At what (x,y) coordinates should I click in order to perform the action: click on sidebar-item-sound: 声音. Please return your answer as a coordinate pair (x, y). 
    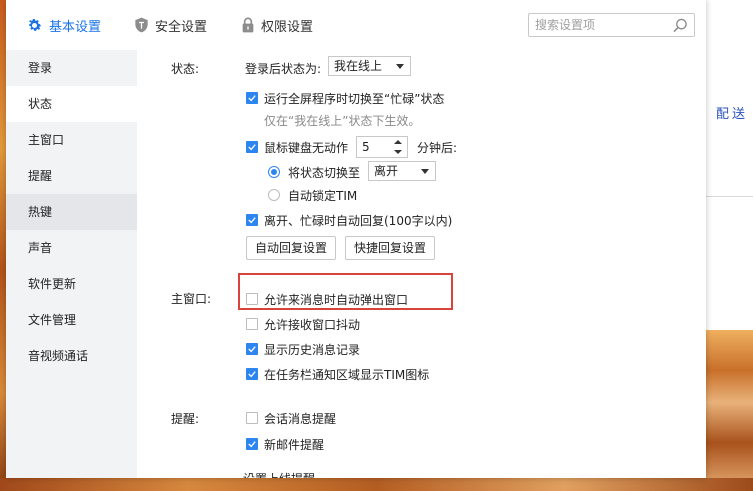
    Looking at the image, I should click on (71, 248).